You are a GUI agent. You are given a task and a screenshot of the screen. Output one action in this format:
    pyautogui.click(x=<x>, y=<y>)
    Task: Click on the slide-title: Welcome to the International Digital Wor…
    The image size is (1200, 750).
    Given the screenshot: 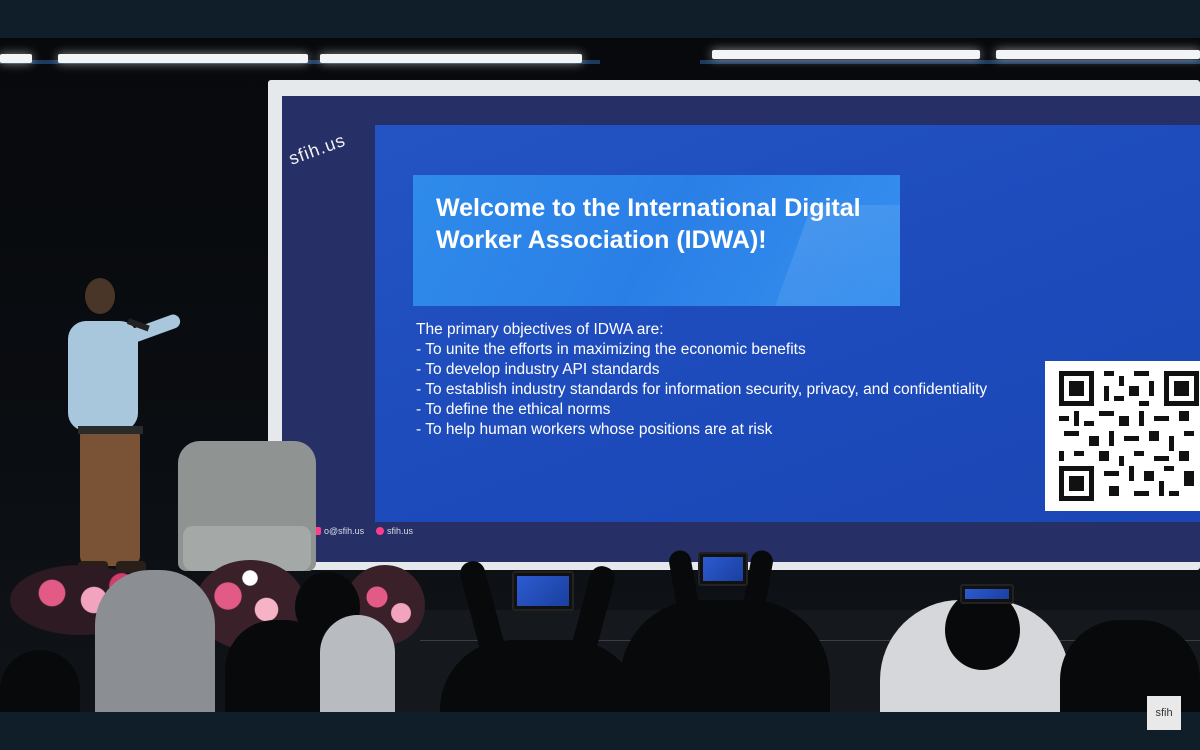 What is the action you would take?
    pyautogui.click(x=648, y=224)
    